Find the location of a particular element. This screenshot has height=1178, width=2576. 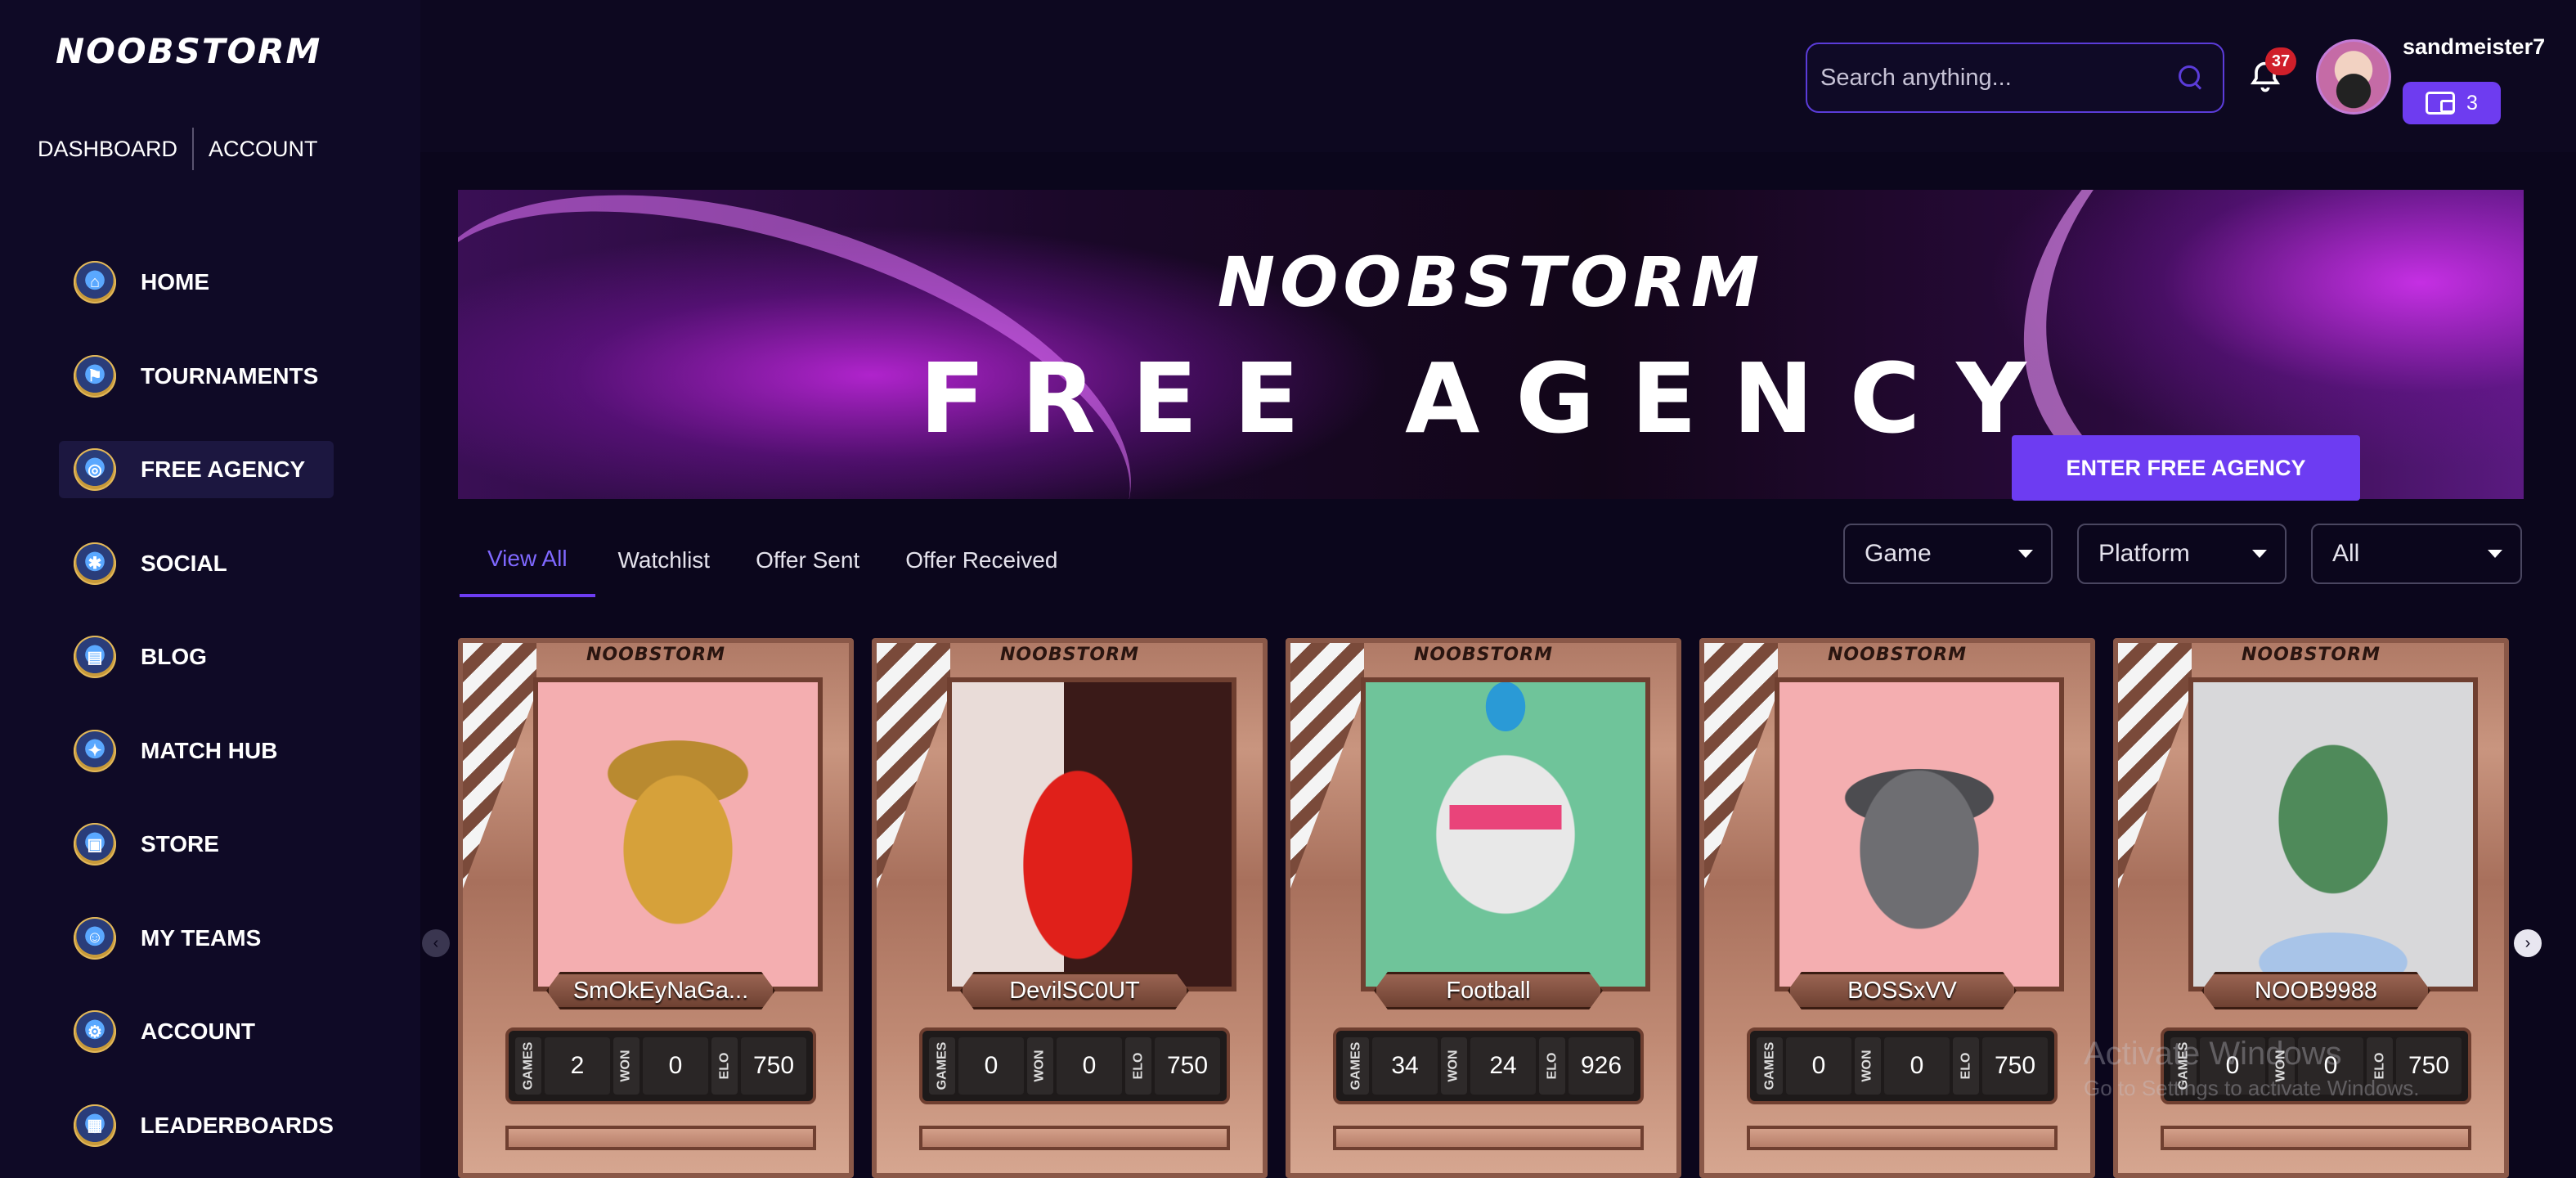

search-input is located at coordinates (1998, 78).